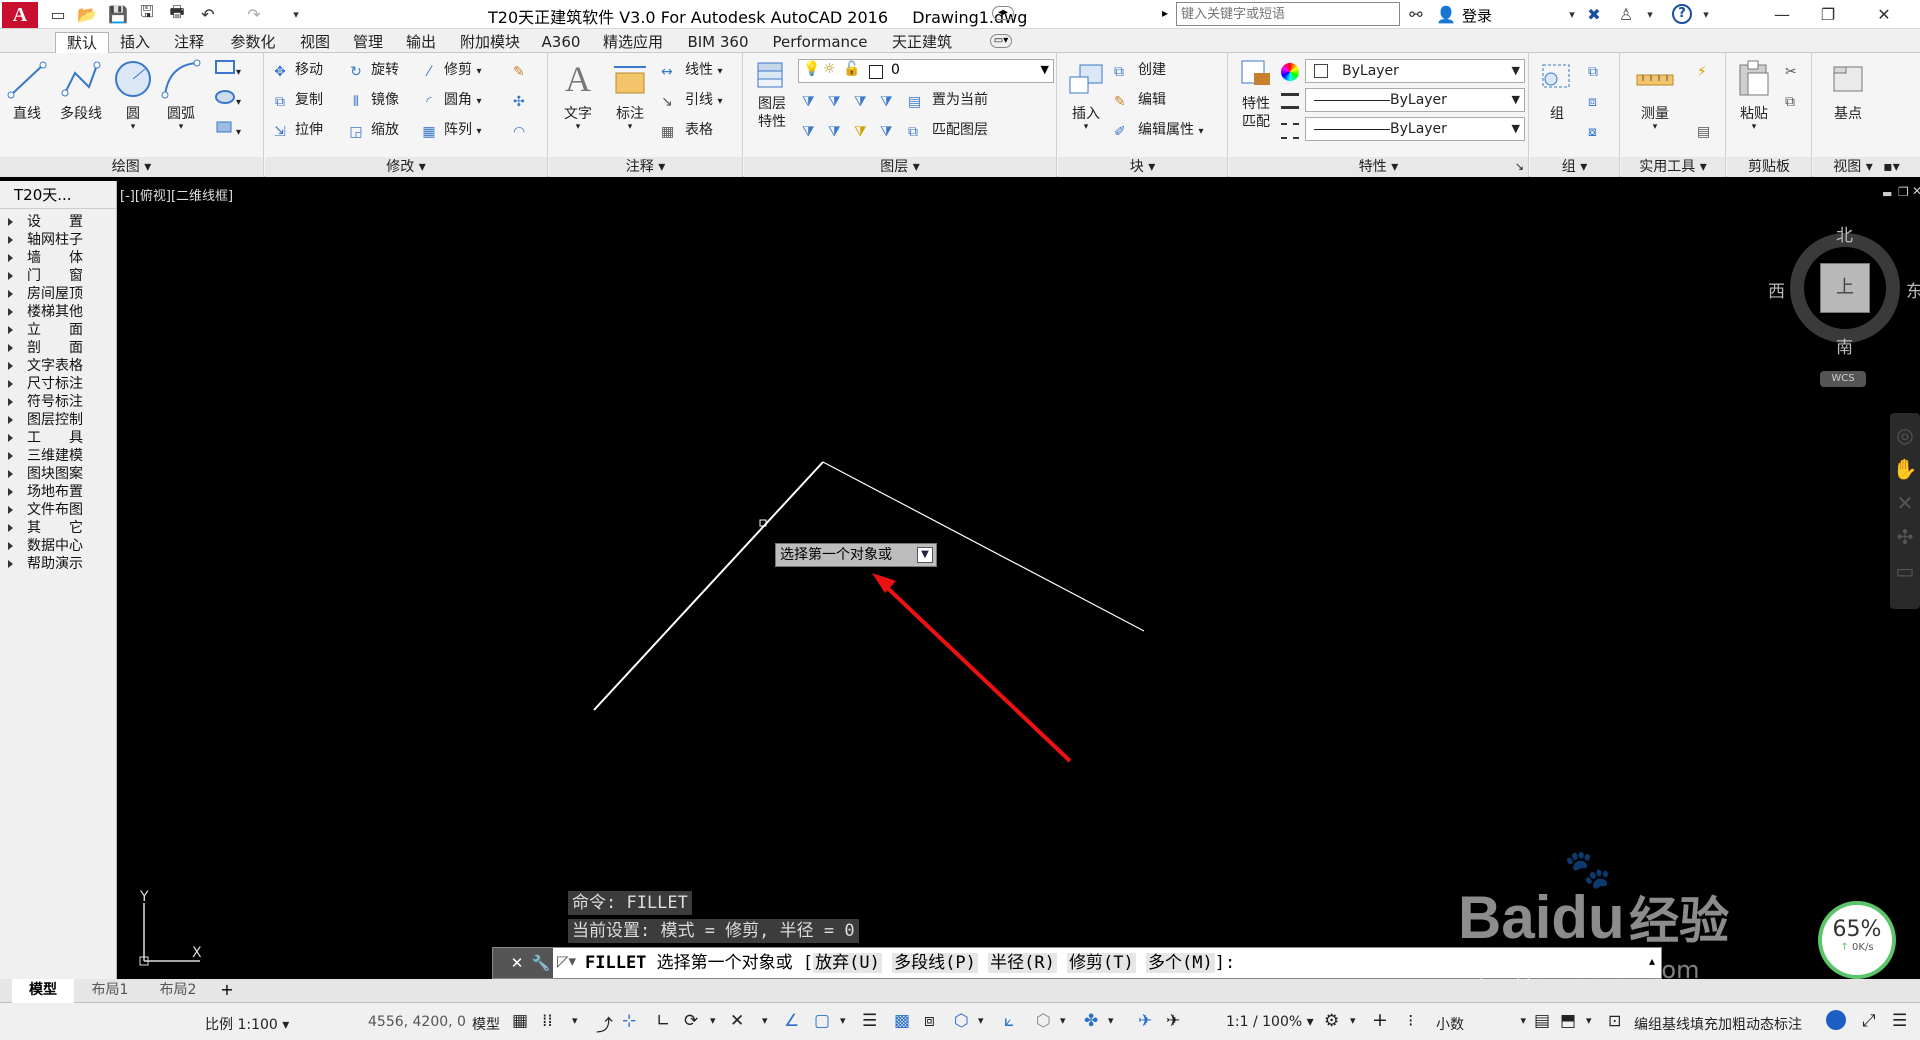 The width and height of the screenshot is (1920, 1040). I want to click on gizmo-icon: ✤, so click(1091, 1021).